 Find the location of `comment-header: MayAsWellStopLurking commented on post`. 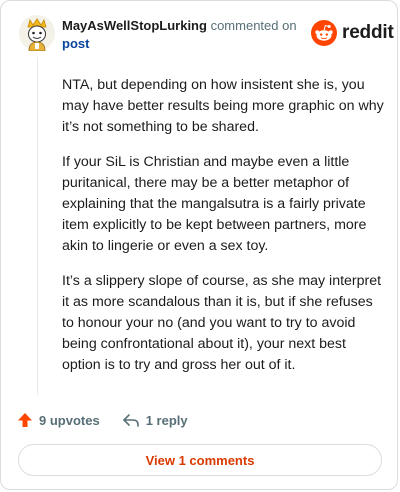

comment-header: MayAsWellStopLurking commented on post is located at coordinates (187, 35).